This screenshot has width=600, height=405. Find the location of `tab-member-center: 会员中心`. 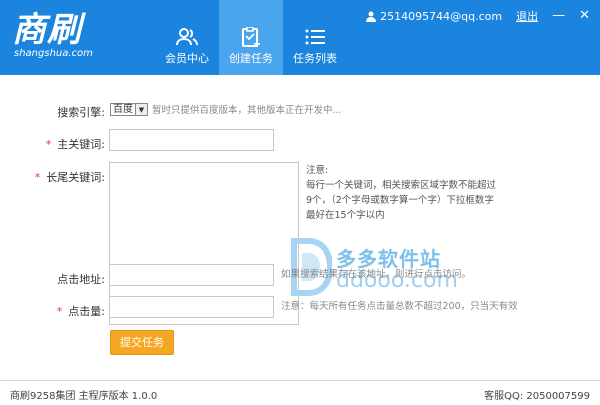

tab-member-center: 会员中心 is located at coordinates (187, 37).